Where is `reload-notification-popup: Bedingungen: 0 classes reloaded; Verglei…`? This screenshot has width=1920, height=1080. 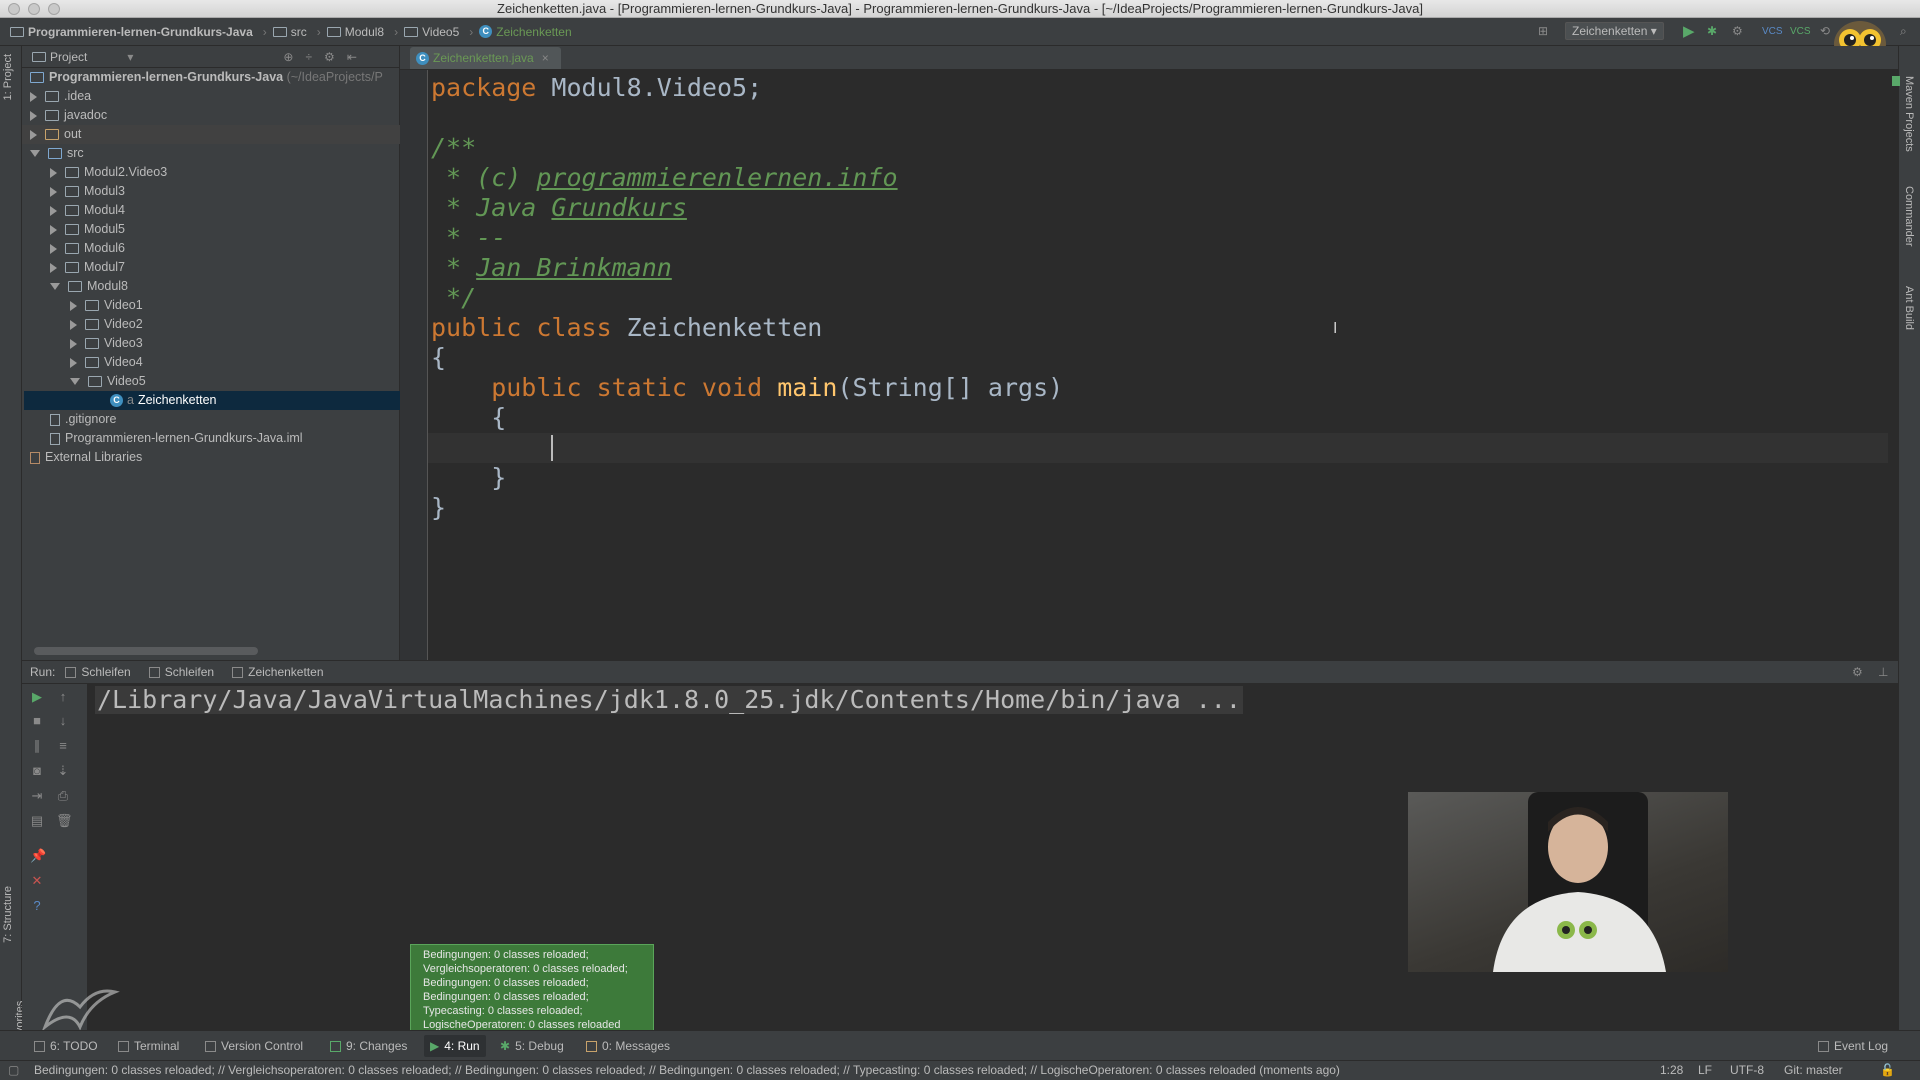 reload-notification-popup: Bedingungen: 0 classes reloaded; Verglei… is located at coordinates (532, 990).